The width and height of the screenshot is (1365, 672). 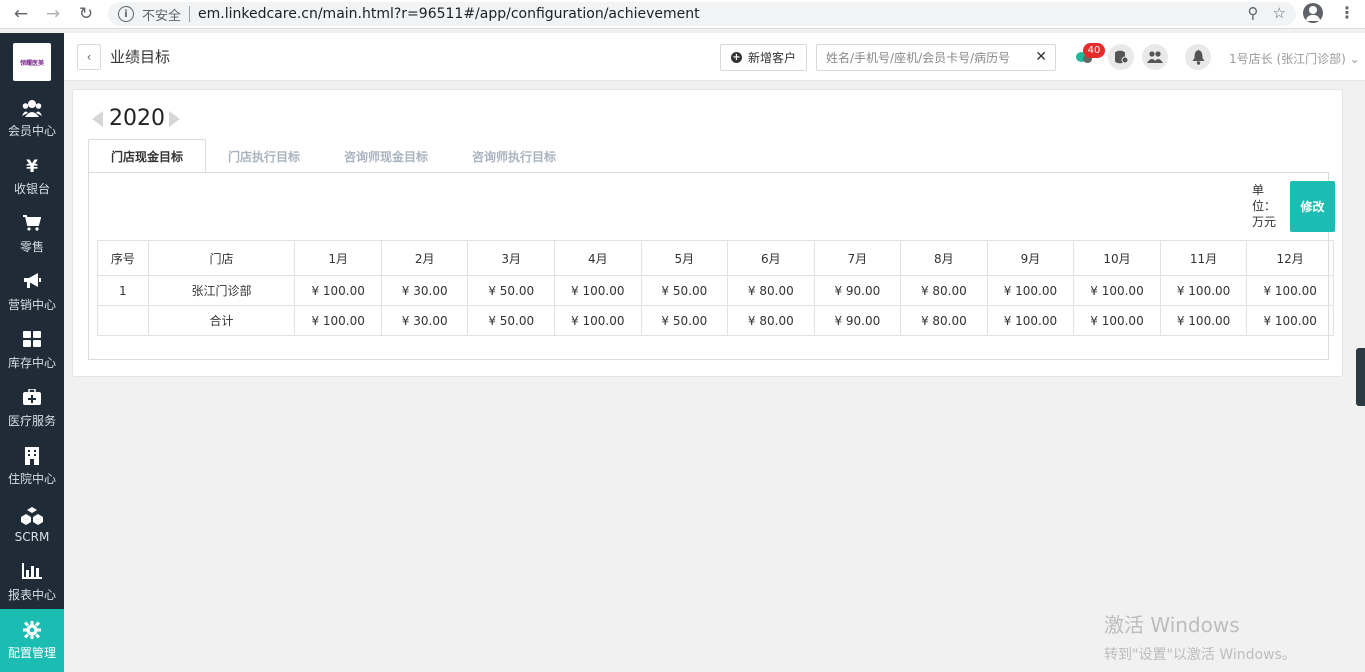 I want to click on info-icon: i, so click(x=126, y=14).